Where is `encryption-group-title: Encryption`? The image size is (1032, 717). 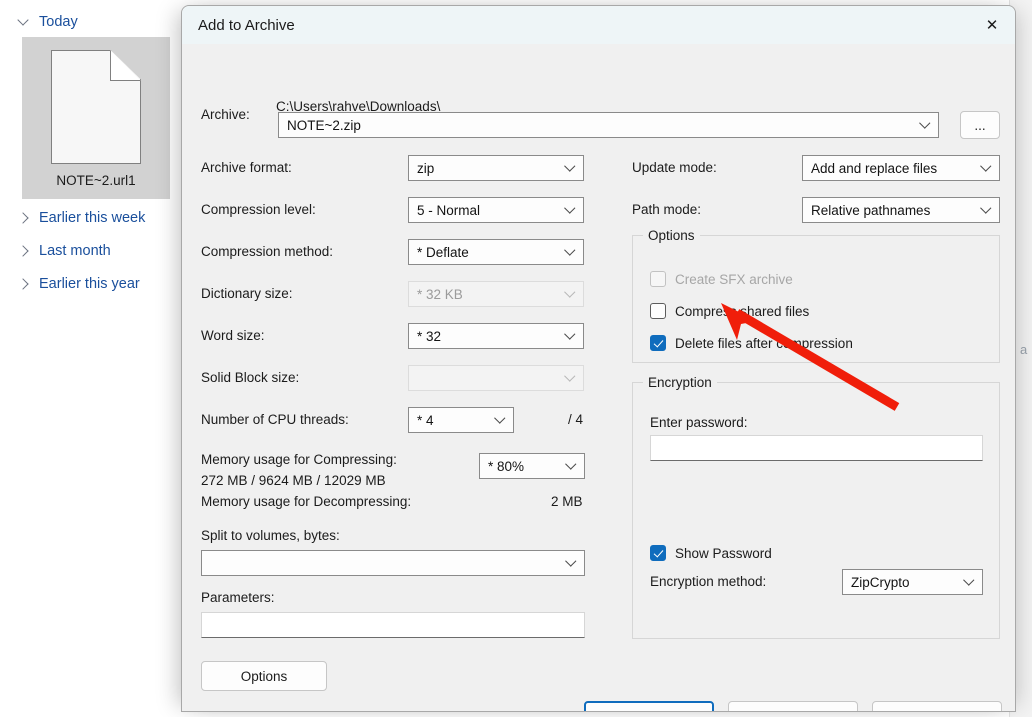 encryption-group-title: Encryption is located at coordinates (680, 382).